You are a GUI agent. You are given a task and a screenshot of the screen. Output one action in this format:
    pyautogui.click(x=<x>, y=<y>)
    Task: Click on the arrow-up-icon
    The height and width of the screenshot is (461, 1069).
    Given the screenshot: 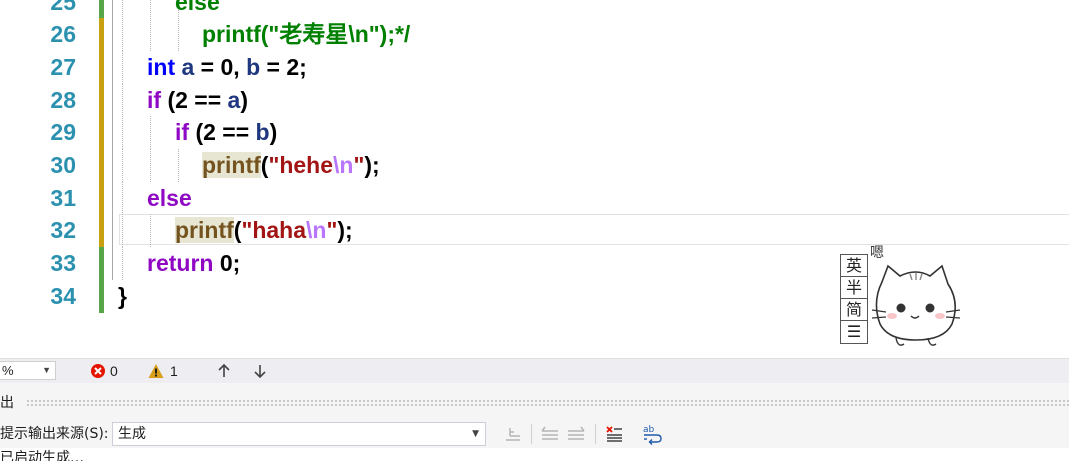 What is the action you would take?
    pyautogui.click(x=224, y=371)
    